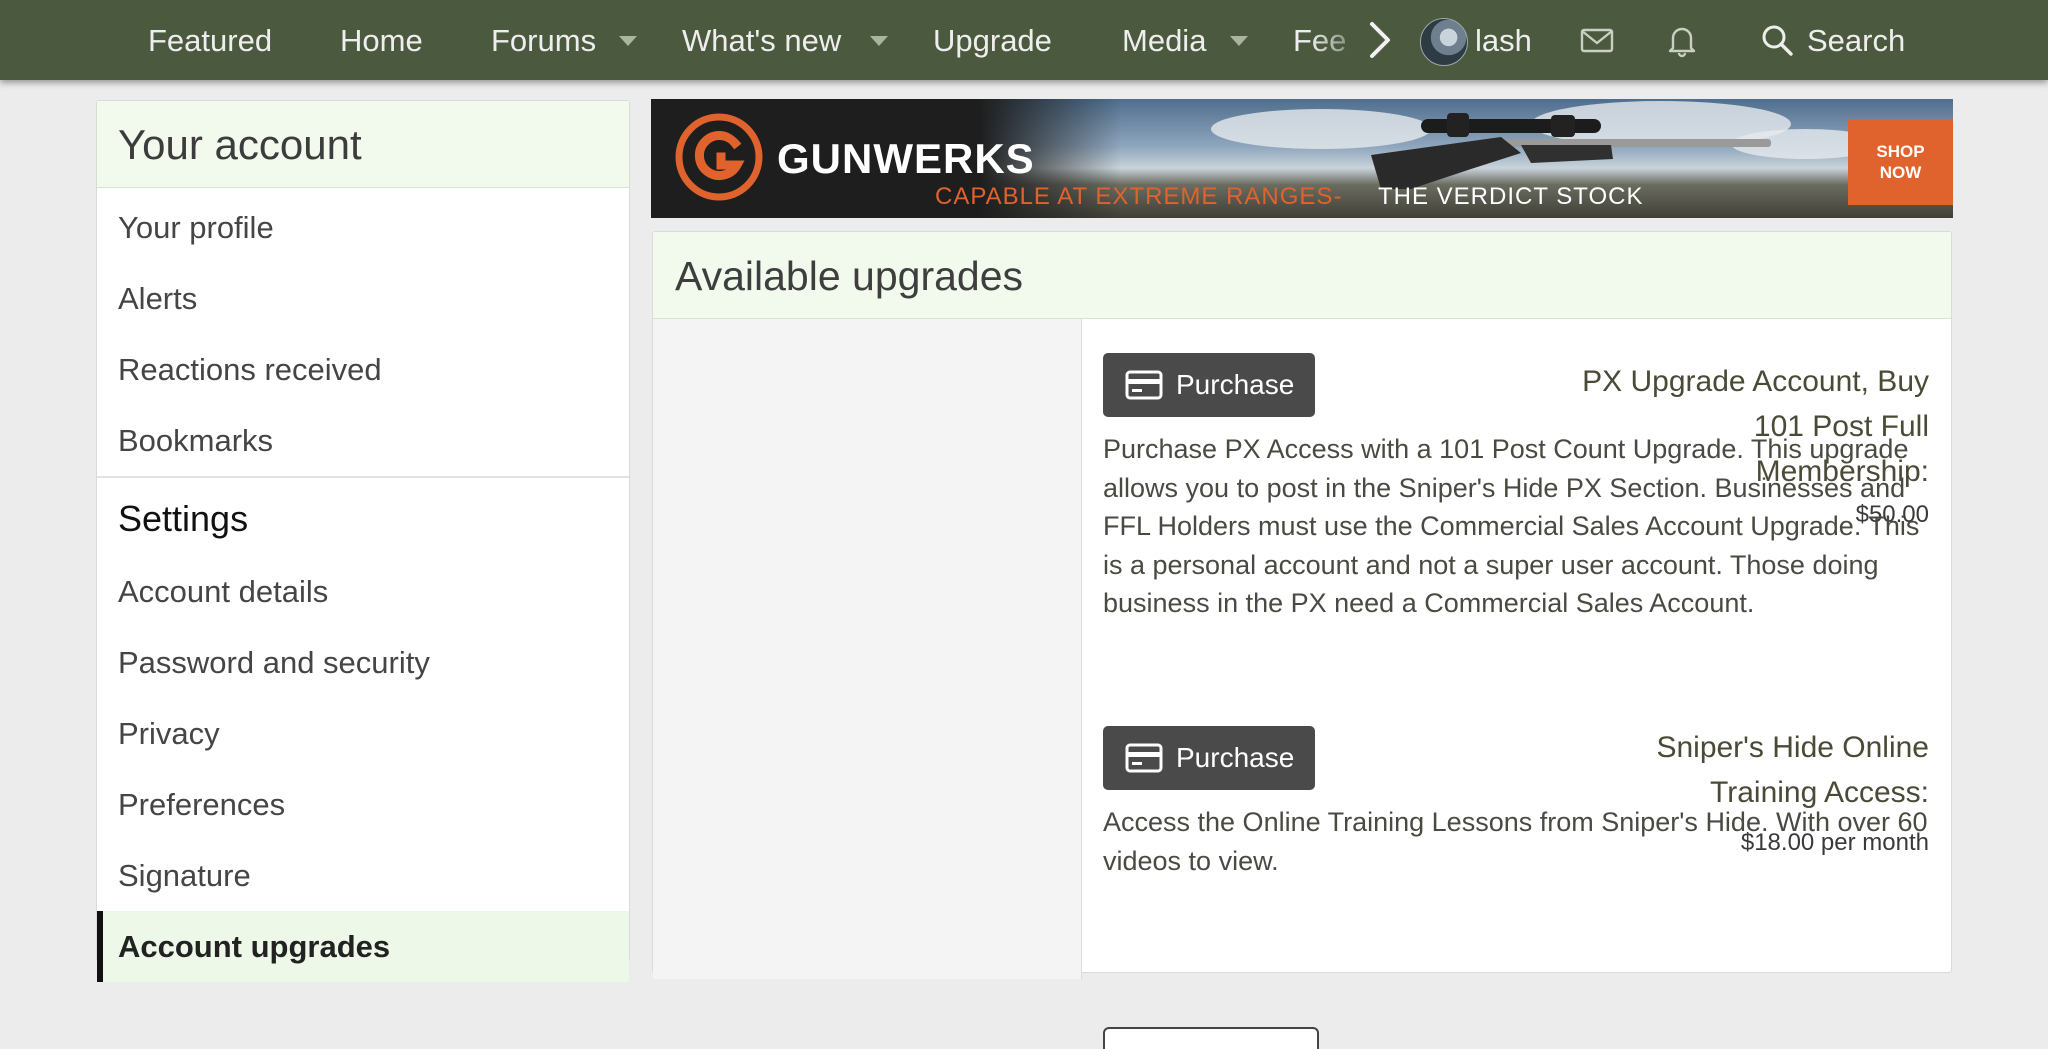 Image resolution: width=2048 pixels, height=1049 pixels. Describe the element at coordinates (1444, 42) in the screenshot. I see `avatar` at that location.